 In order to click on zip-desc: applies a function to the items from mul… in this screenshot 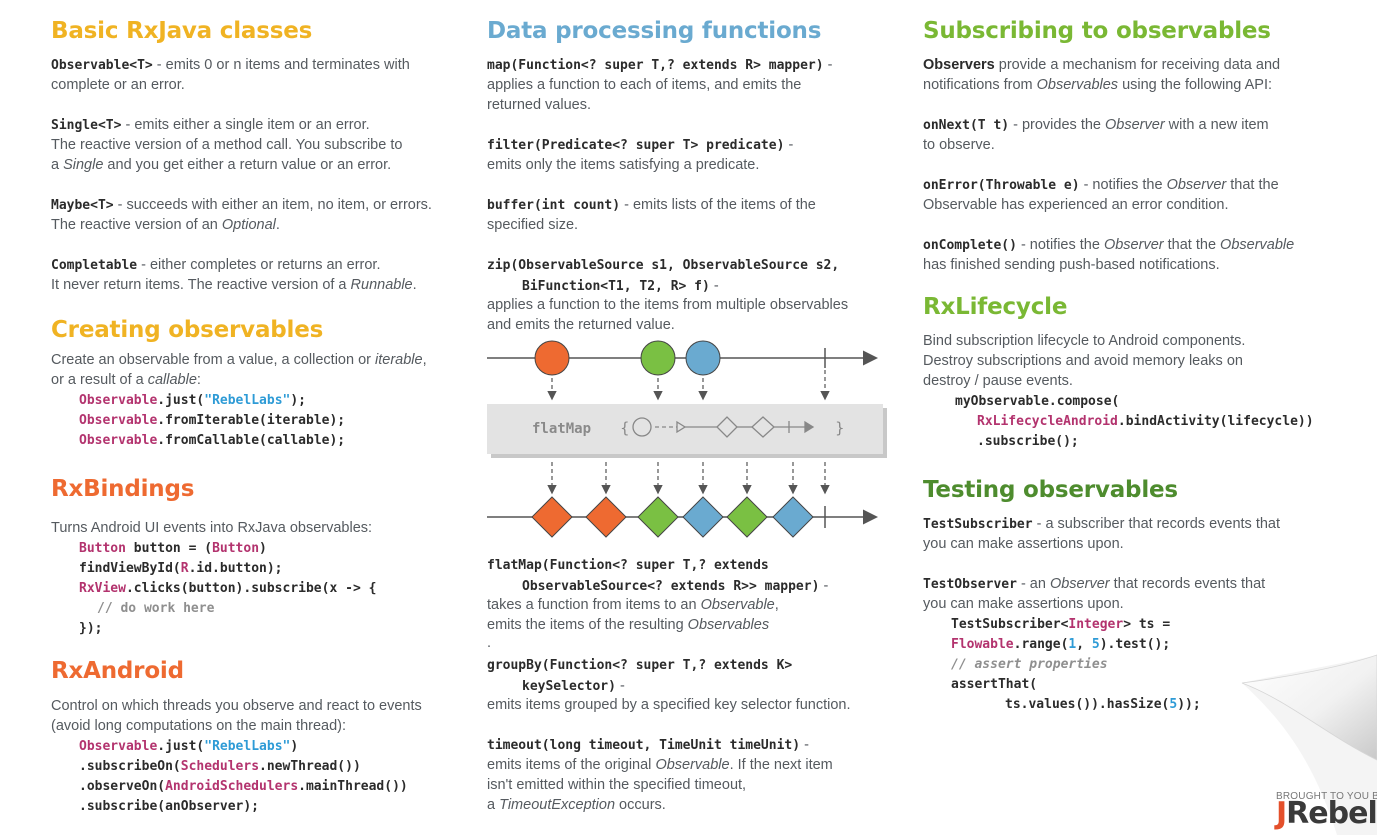, I will do `click(668, 305)`.